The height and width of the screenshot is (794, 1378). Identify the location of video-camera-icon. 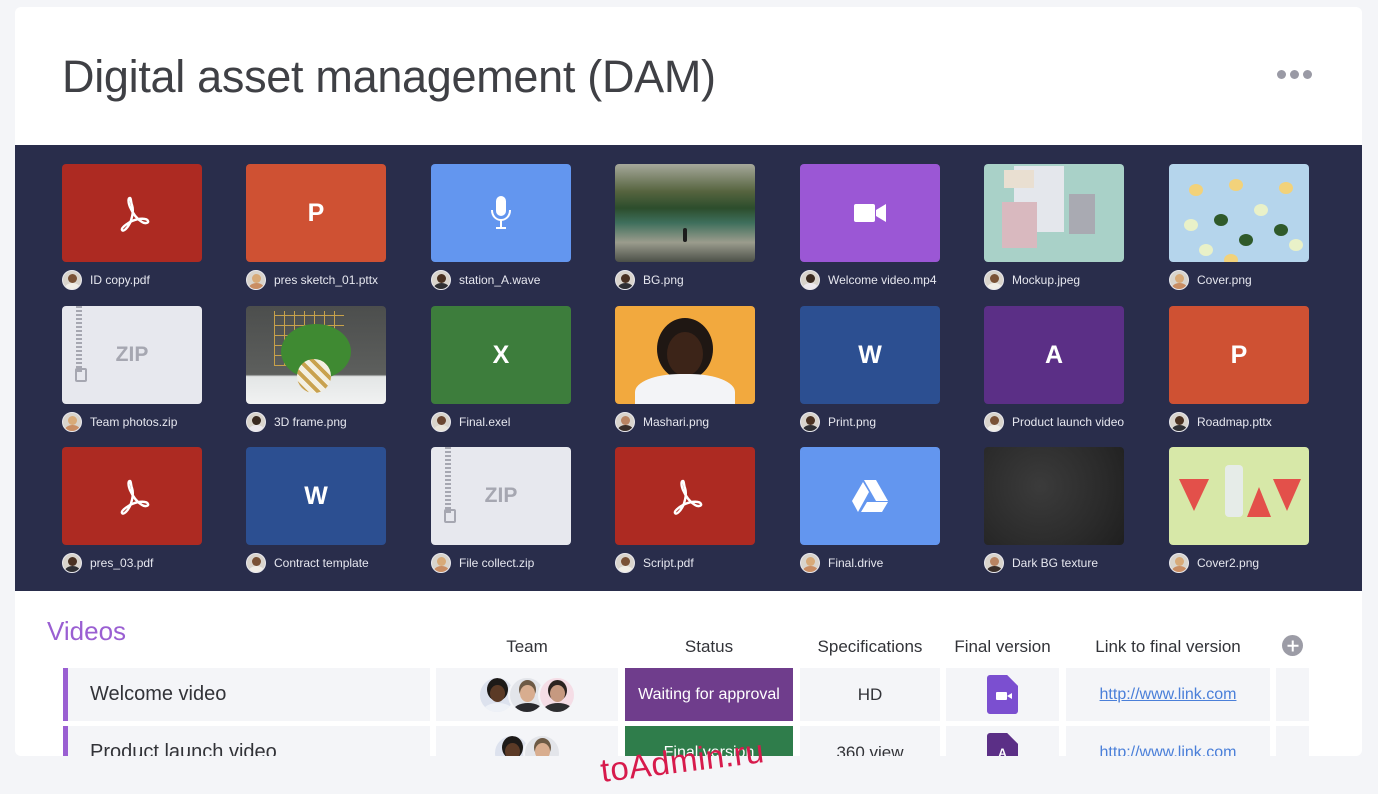
(1003, 696).